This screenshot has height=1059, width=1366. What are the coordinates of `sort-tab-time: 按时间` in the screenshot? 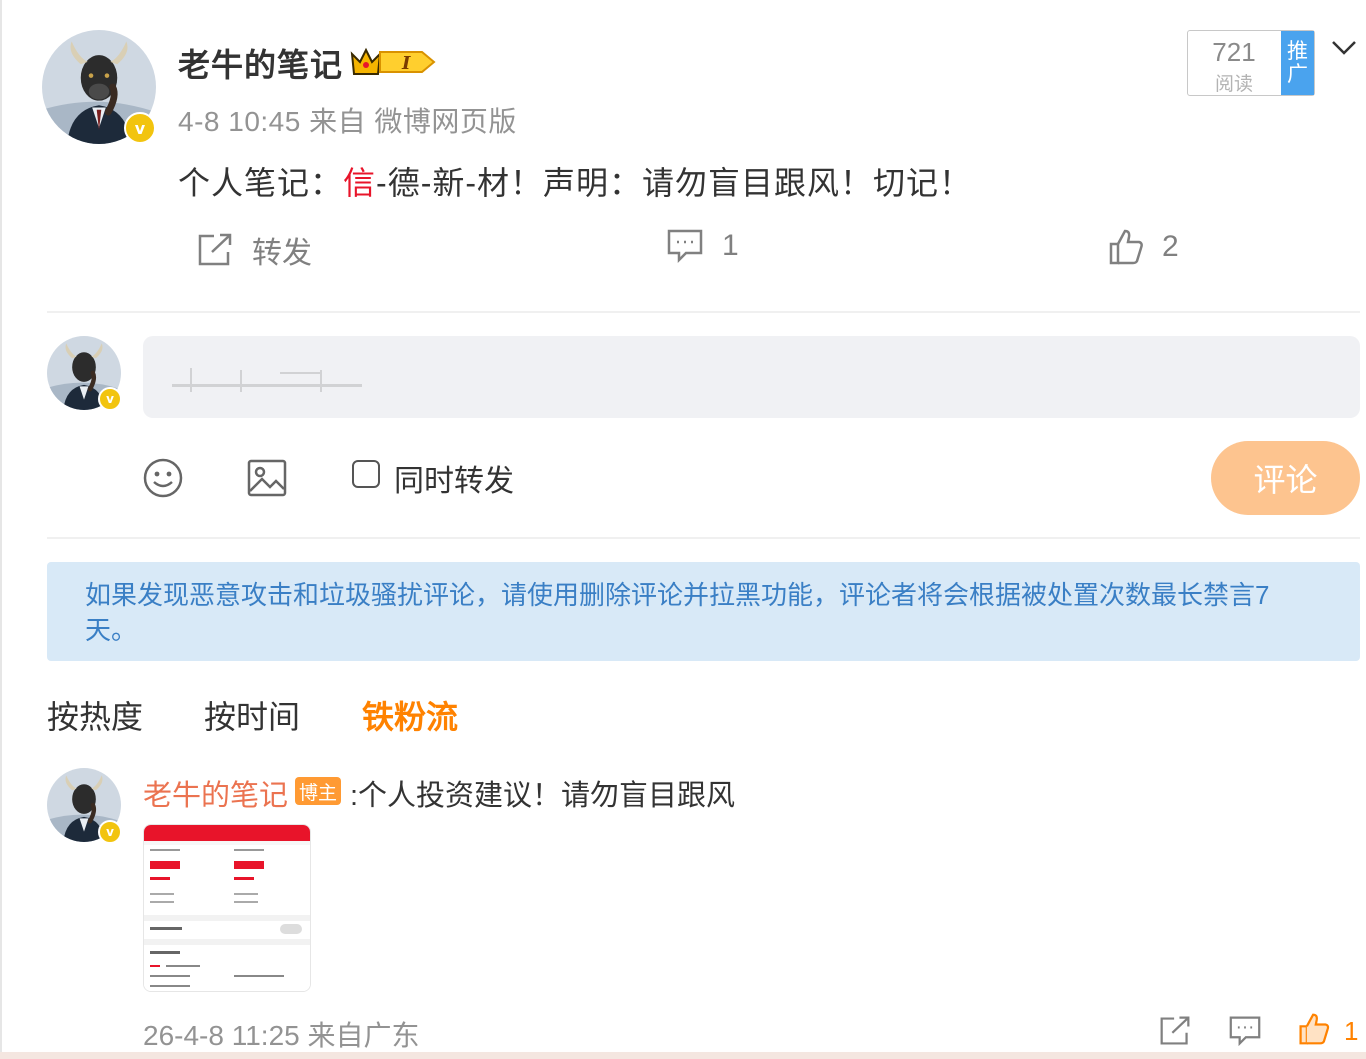 It's located at (252, 715).